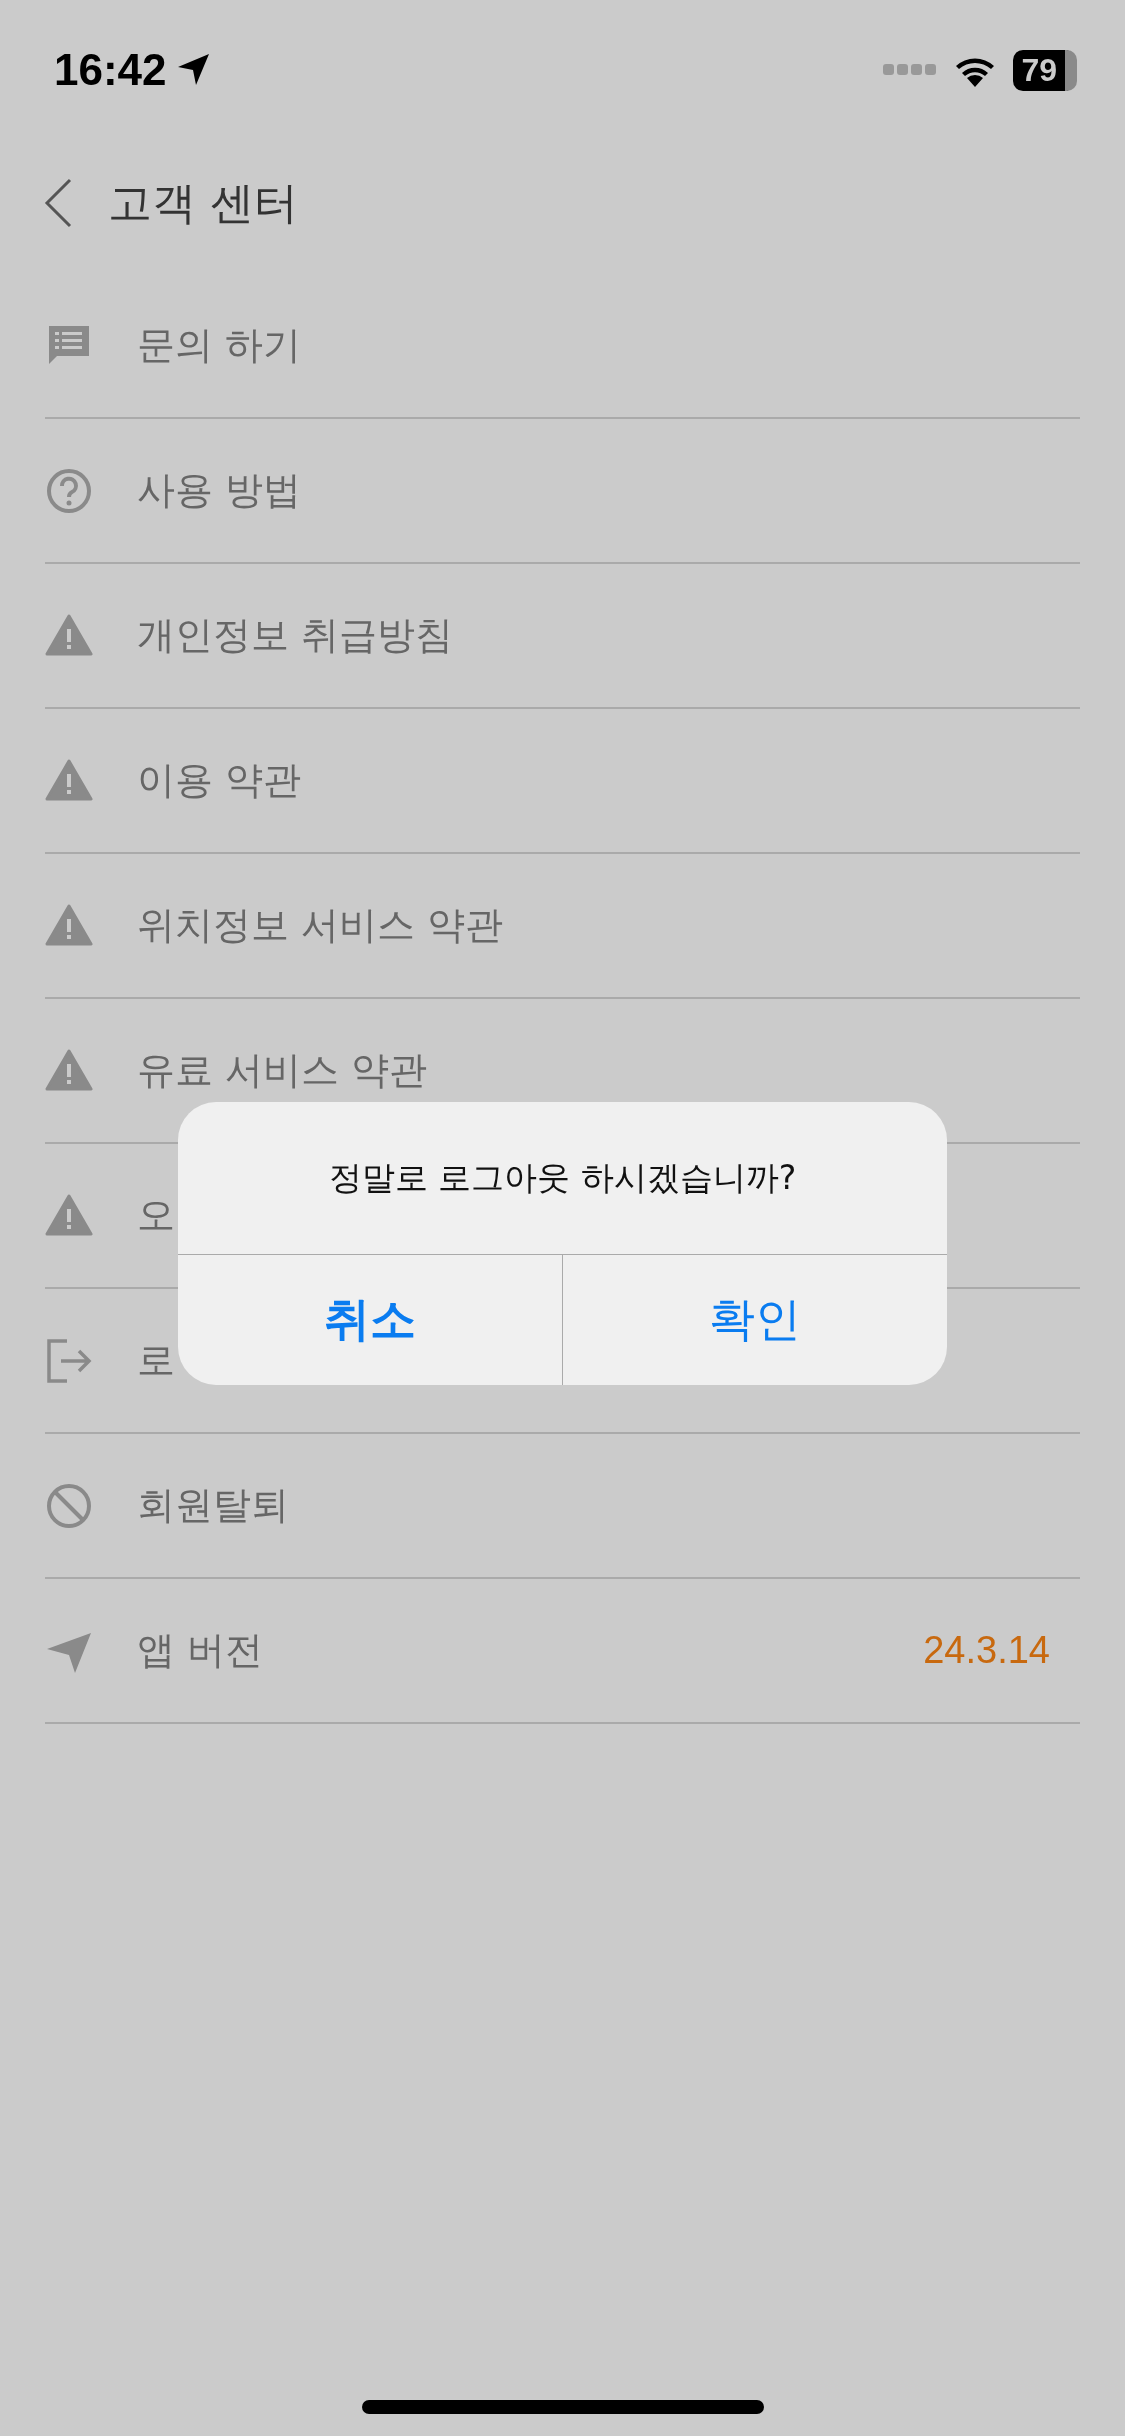 The width and height of the screenshot is (1125, 2436). Describe the element at coordinates (69, 1360) in the screenshot. I see `logout-icon` at that location.